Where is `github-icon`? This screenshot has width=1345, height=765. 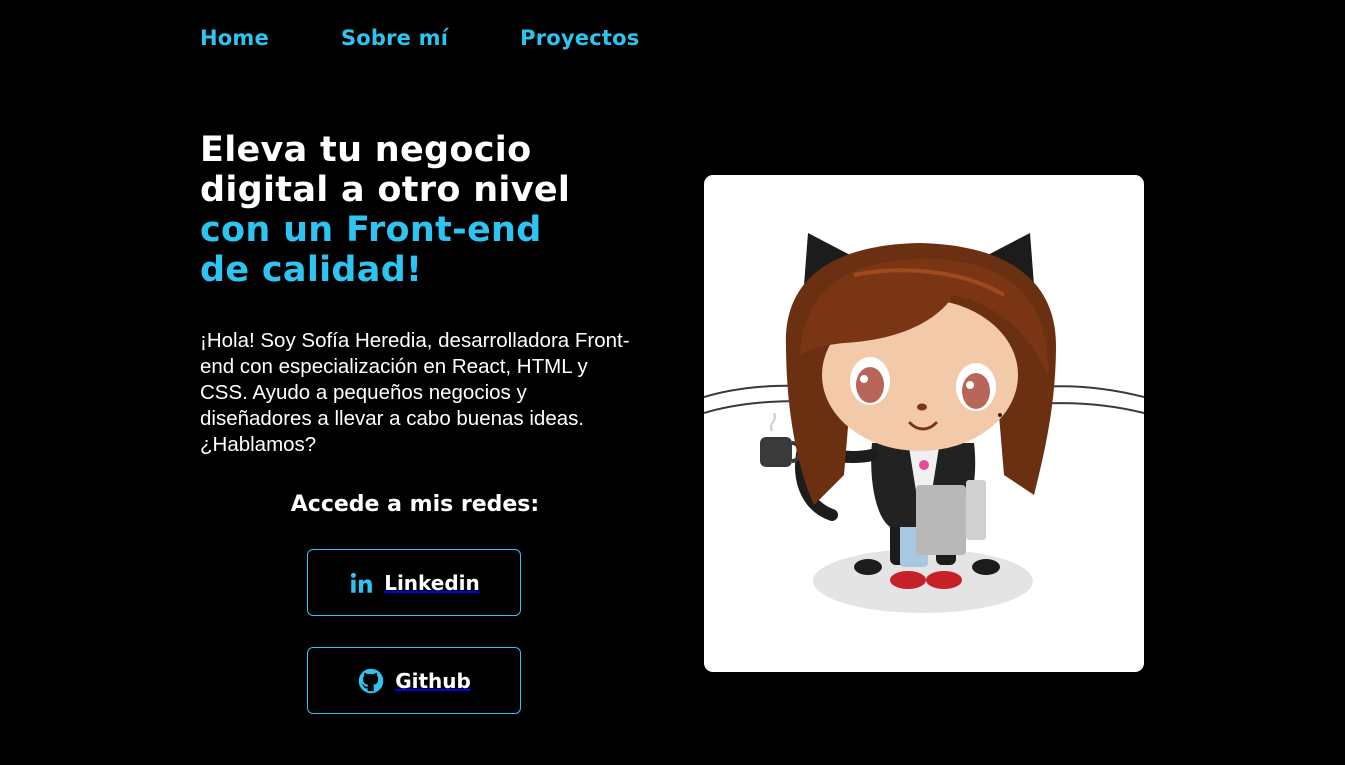 github-icon is located at coordinates (371, 681).